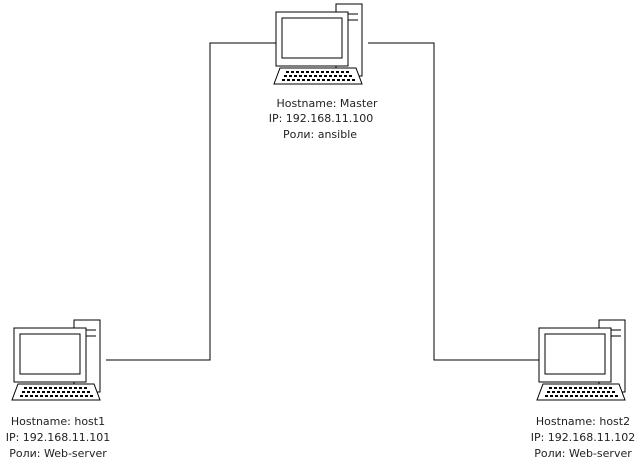 The width and height of the screenshot is (640, 468). What do you see at coordinates (320, 134) in the screenshot?
I see `master-role: Роли: ansible` at bounding box center [320, 134].